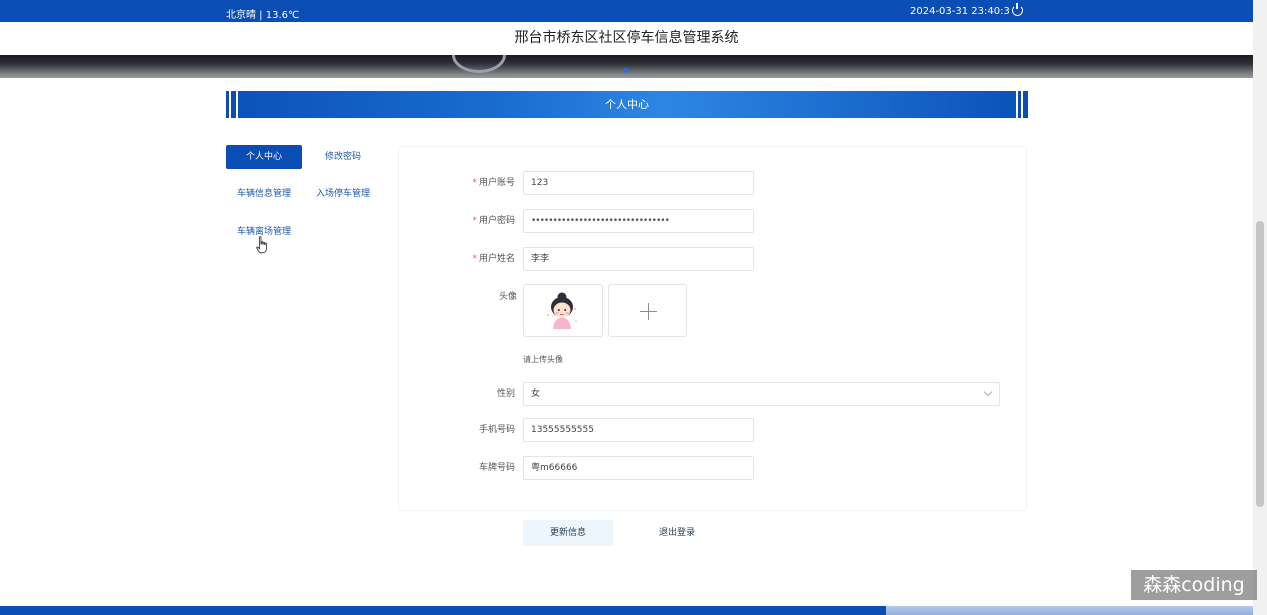 This screenshot has width=1267, height=615. Describe the element at coordinates (638, 183) in the screenshot. I see `account-input: 123` at that location.